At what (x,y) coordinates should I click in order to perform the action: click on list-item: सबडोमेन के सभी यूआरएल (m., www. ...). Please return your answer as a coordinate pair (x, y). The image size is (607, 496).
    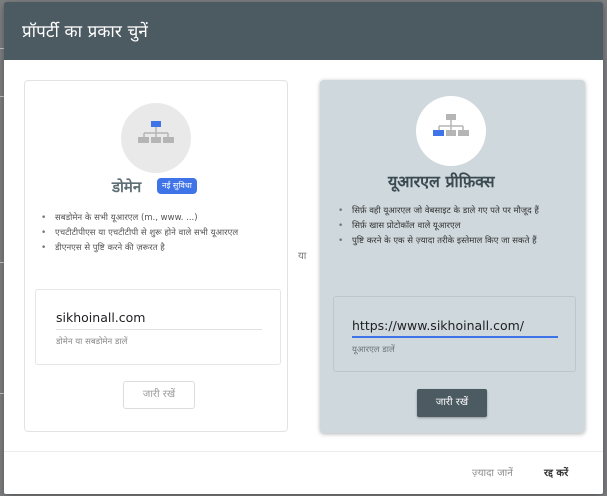
    Looking at the image, I should click on (149, 218).